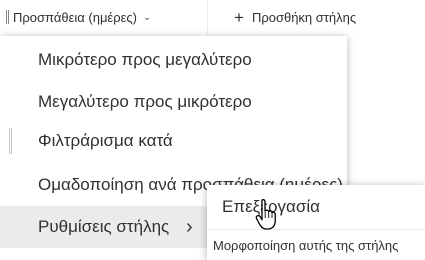 Image resolution: width=425 pixels, height=260 pixels. Describe the element at coordinates (173, 141) in the screenshot. I see `menu-item-filter-by: Φιλτράρισμα κατά` at that location.